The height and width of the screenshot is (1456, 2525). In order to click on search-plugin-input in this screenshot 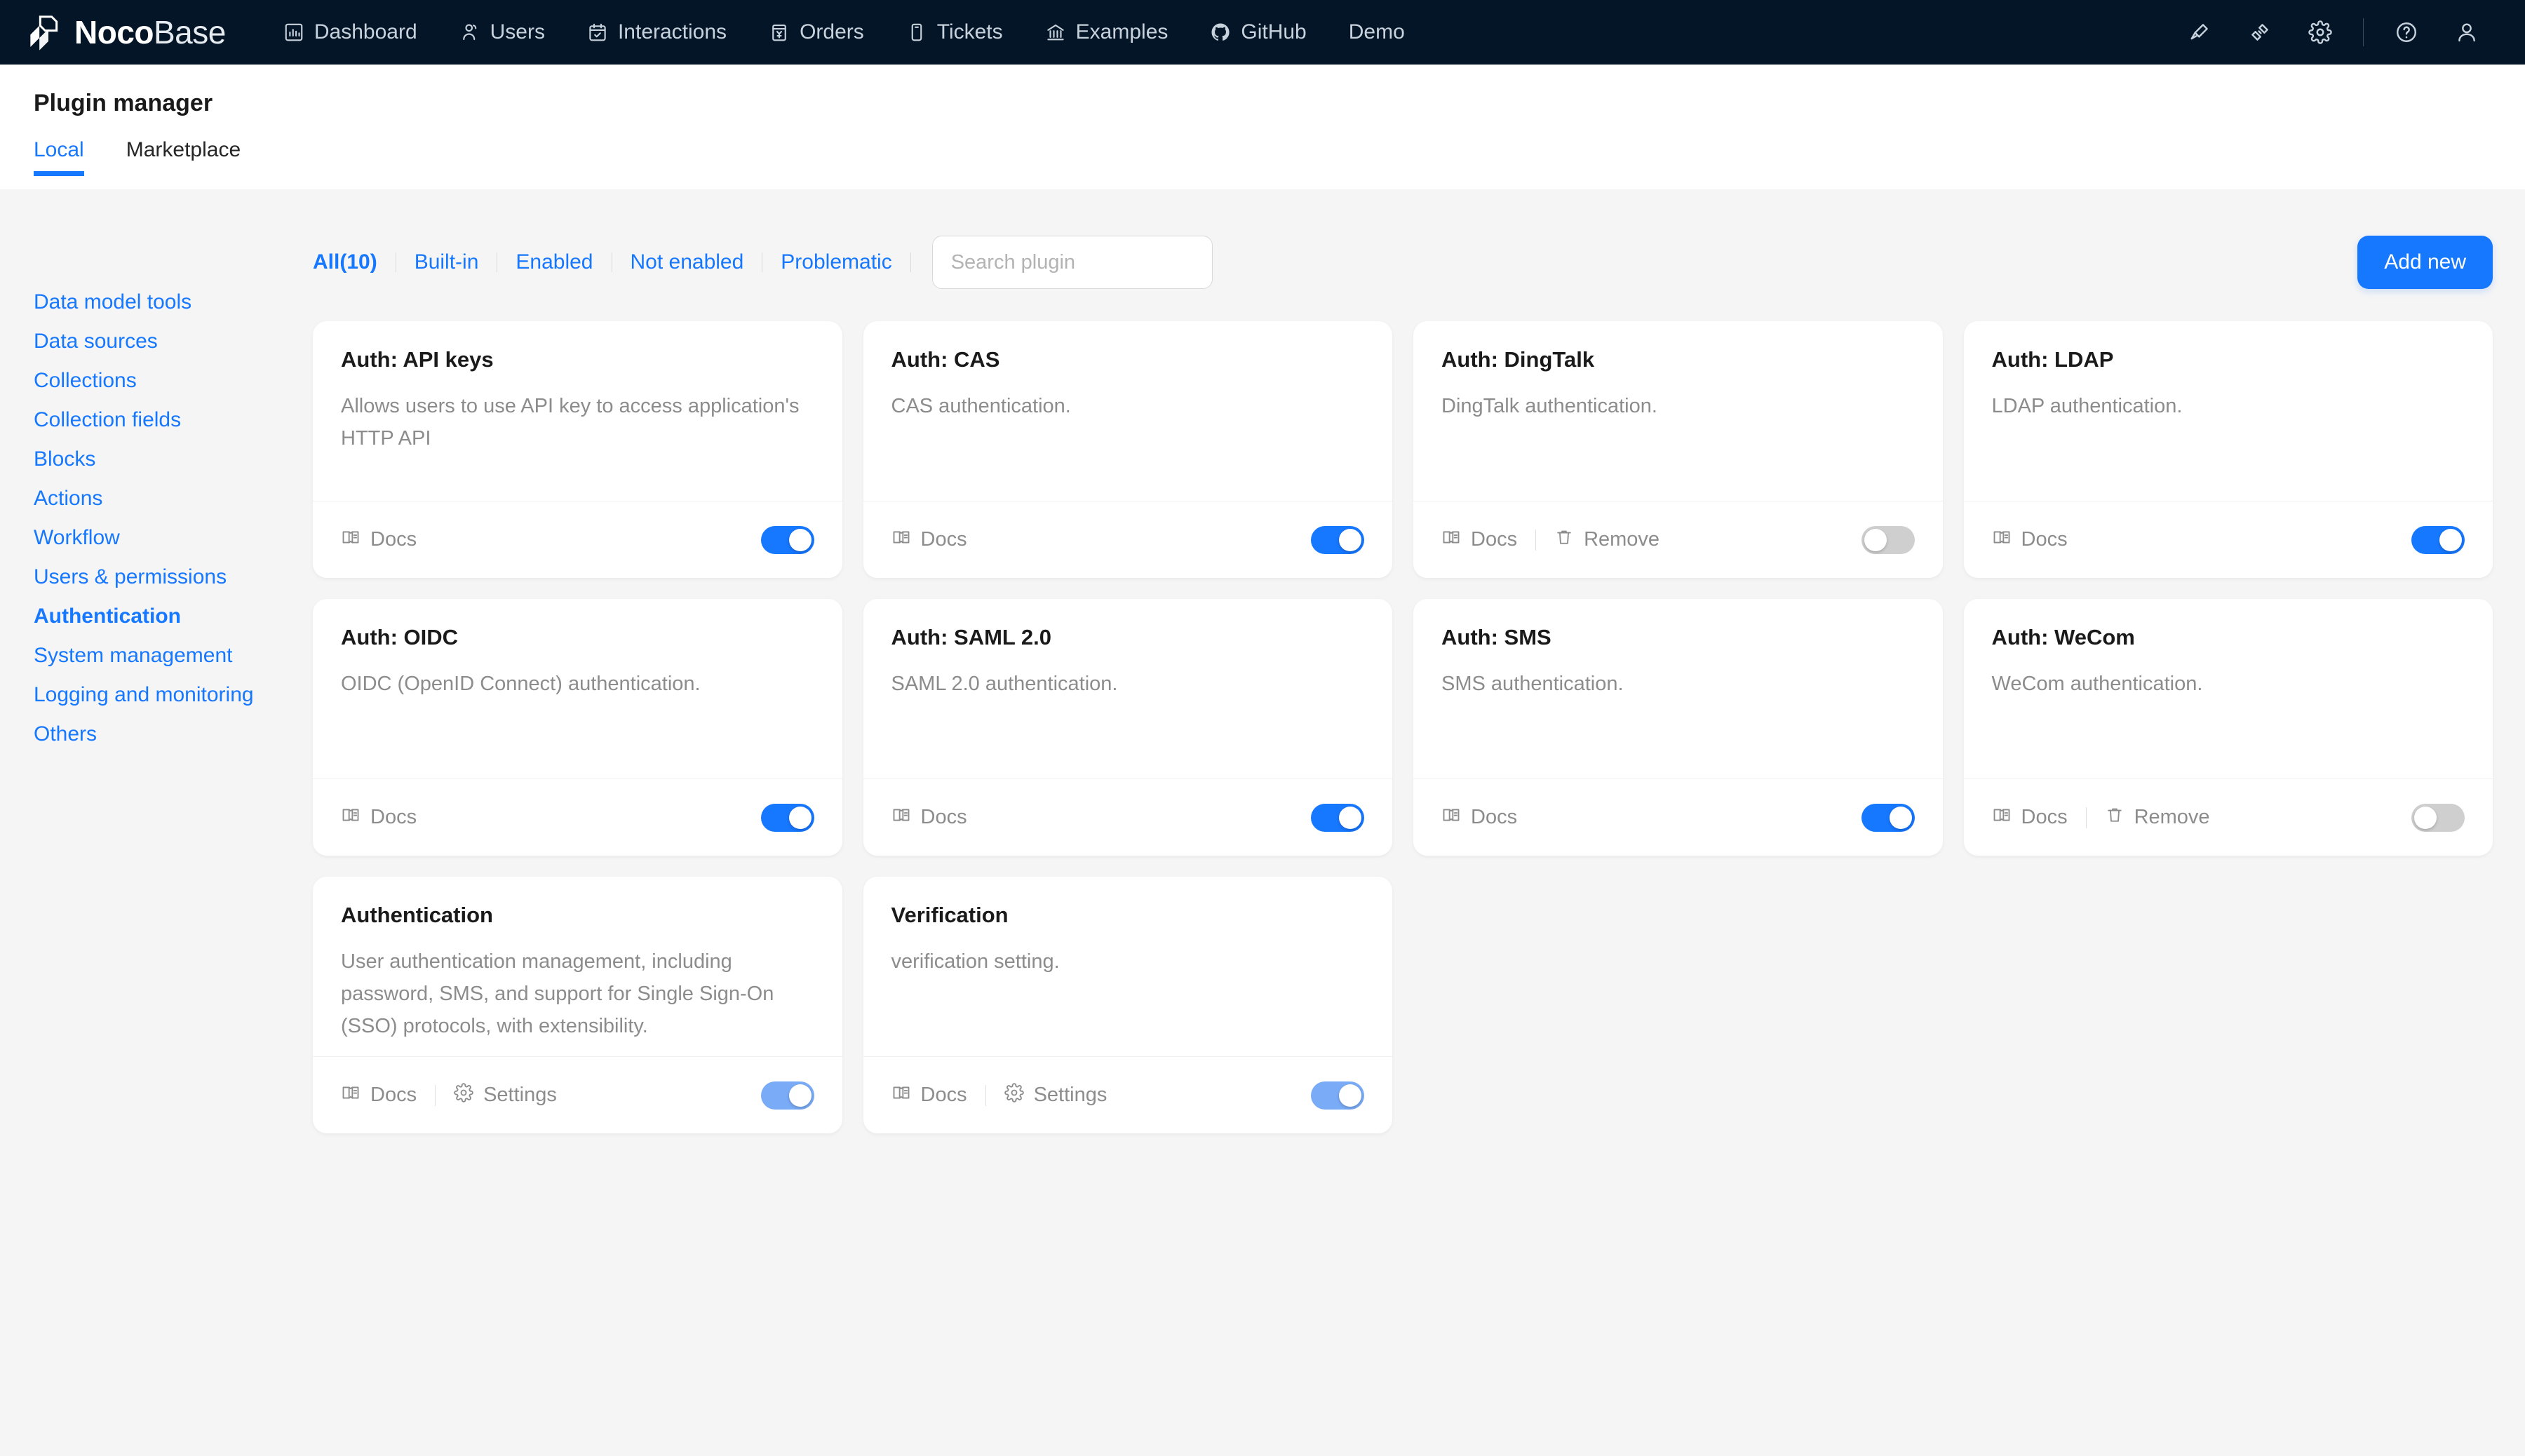, I will do `click(1072, 262)`.